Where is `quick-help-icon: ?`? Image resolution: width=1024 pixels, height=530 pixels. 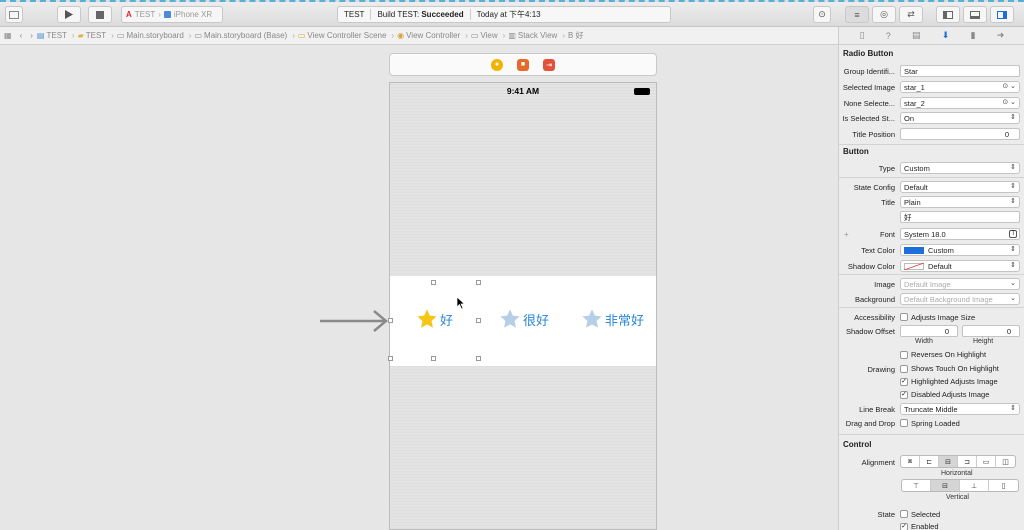
quick-help-icon: ? is located at coordinates (888, 36).